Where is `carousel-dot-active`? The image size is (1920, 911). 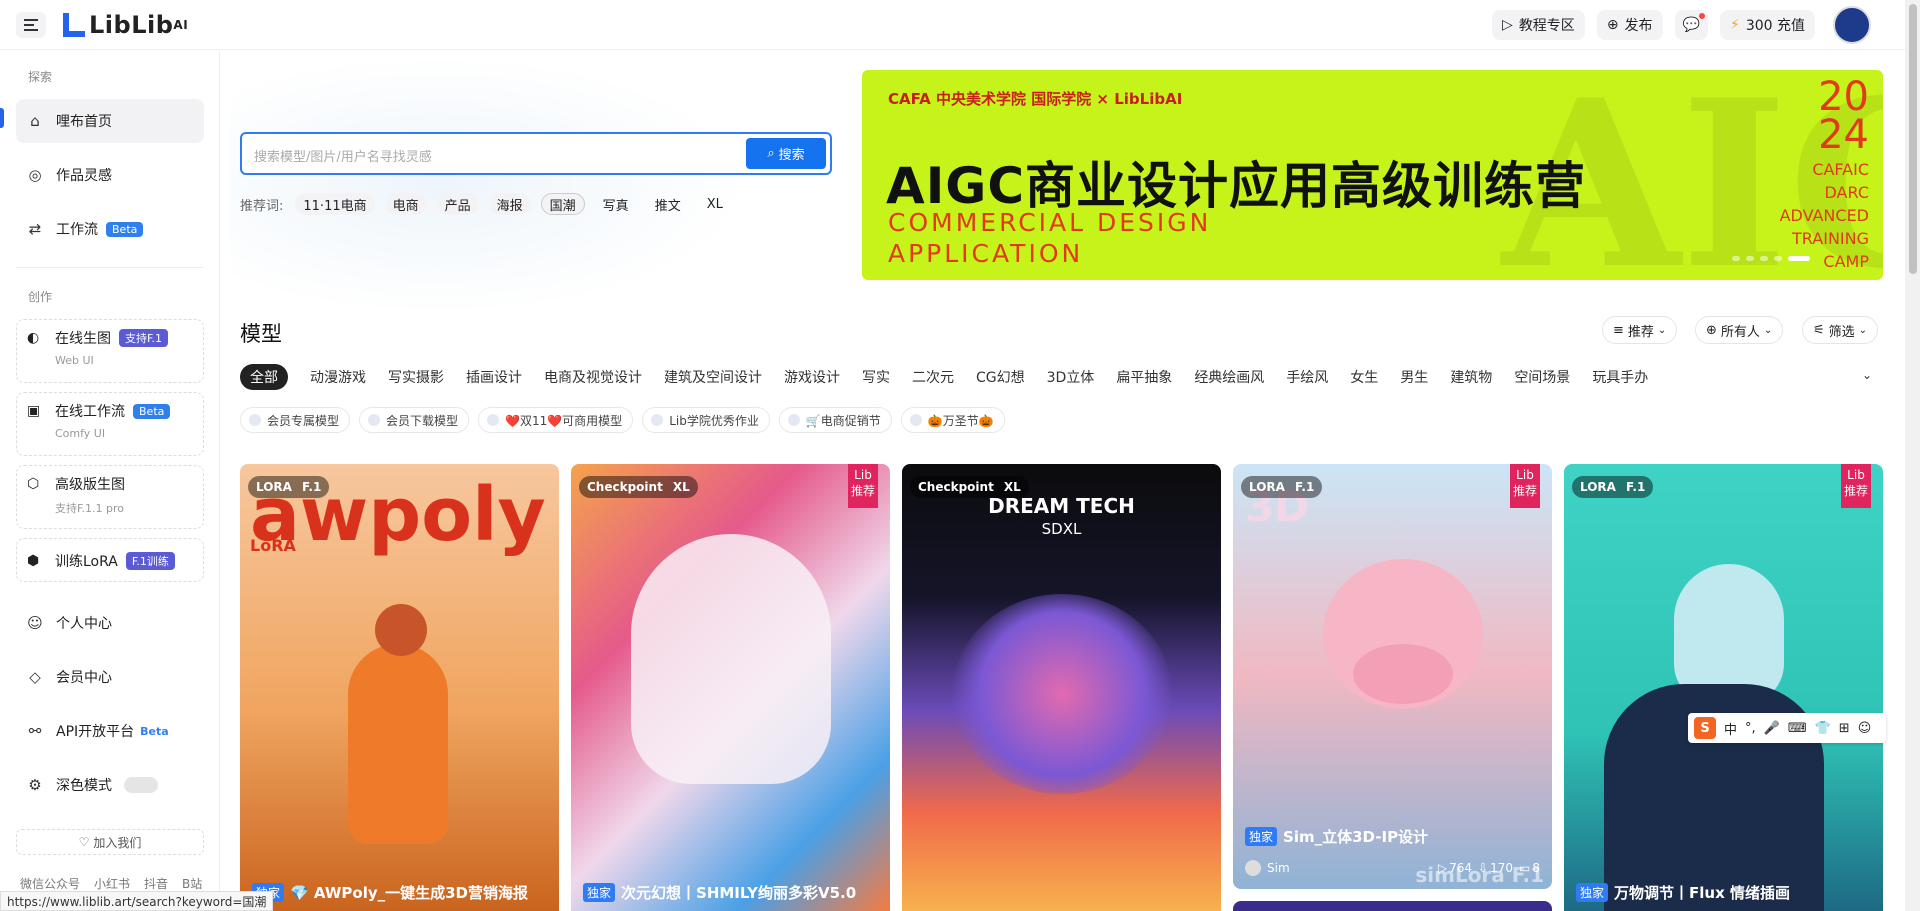 carousel-dot-active is located at coordinates (1799, 258).